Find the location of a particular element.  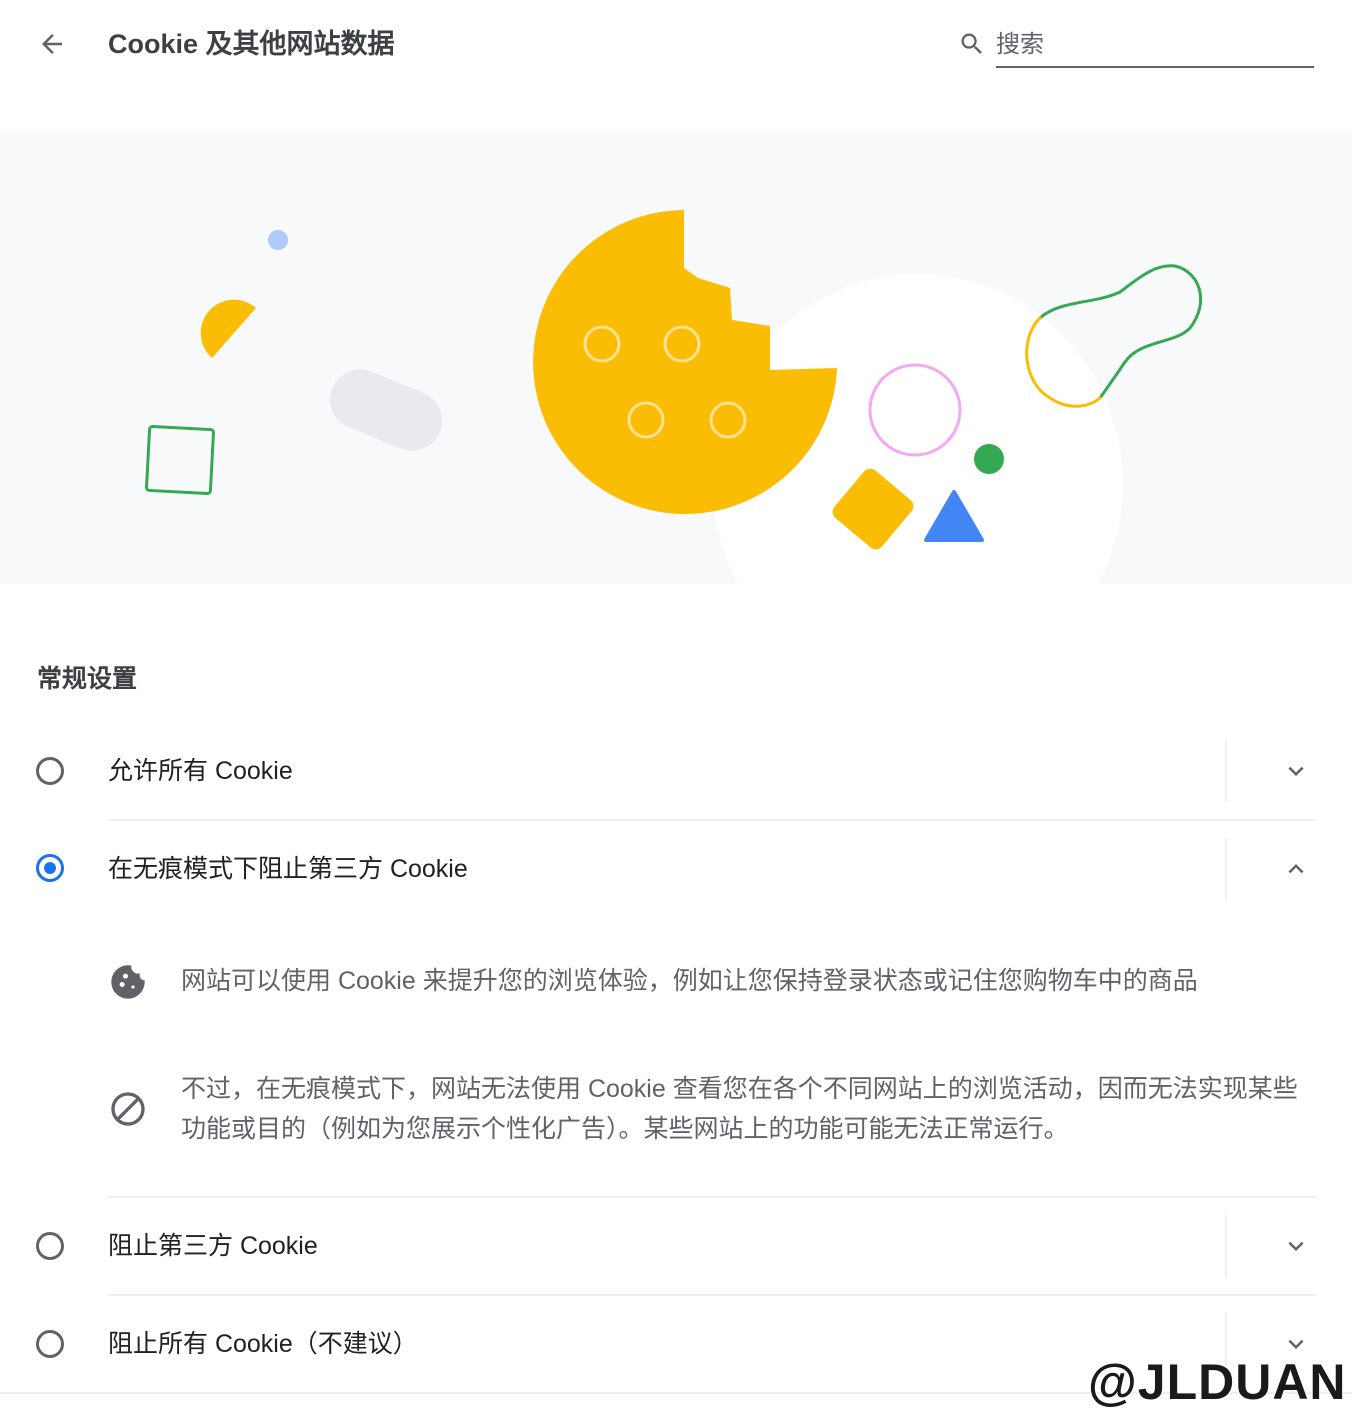

search-icon is located at coordinates (972, 44).